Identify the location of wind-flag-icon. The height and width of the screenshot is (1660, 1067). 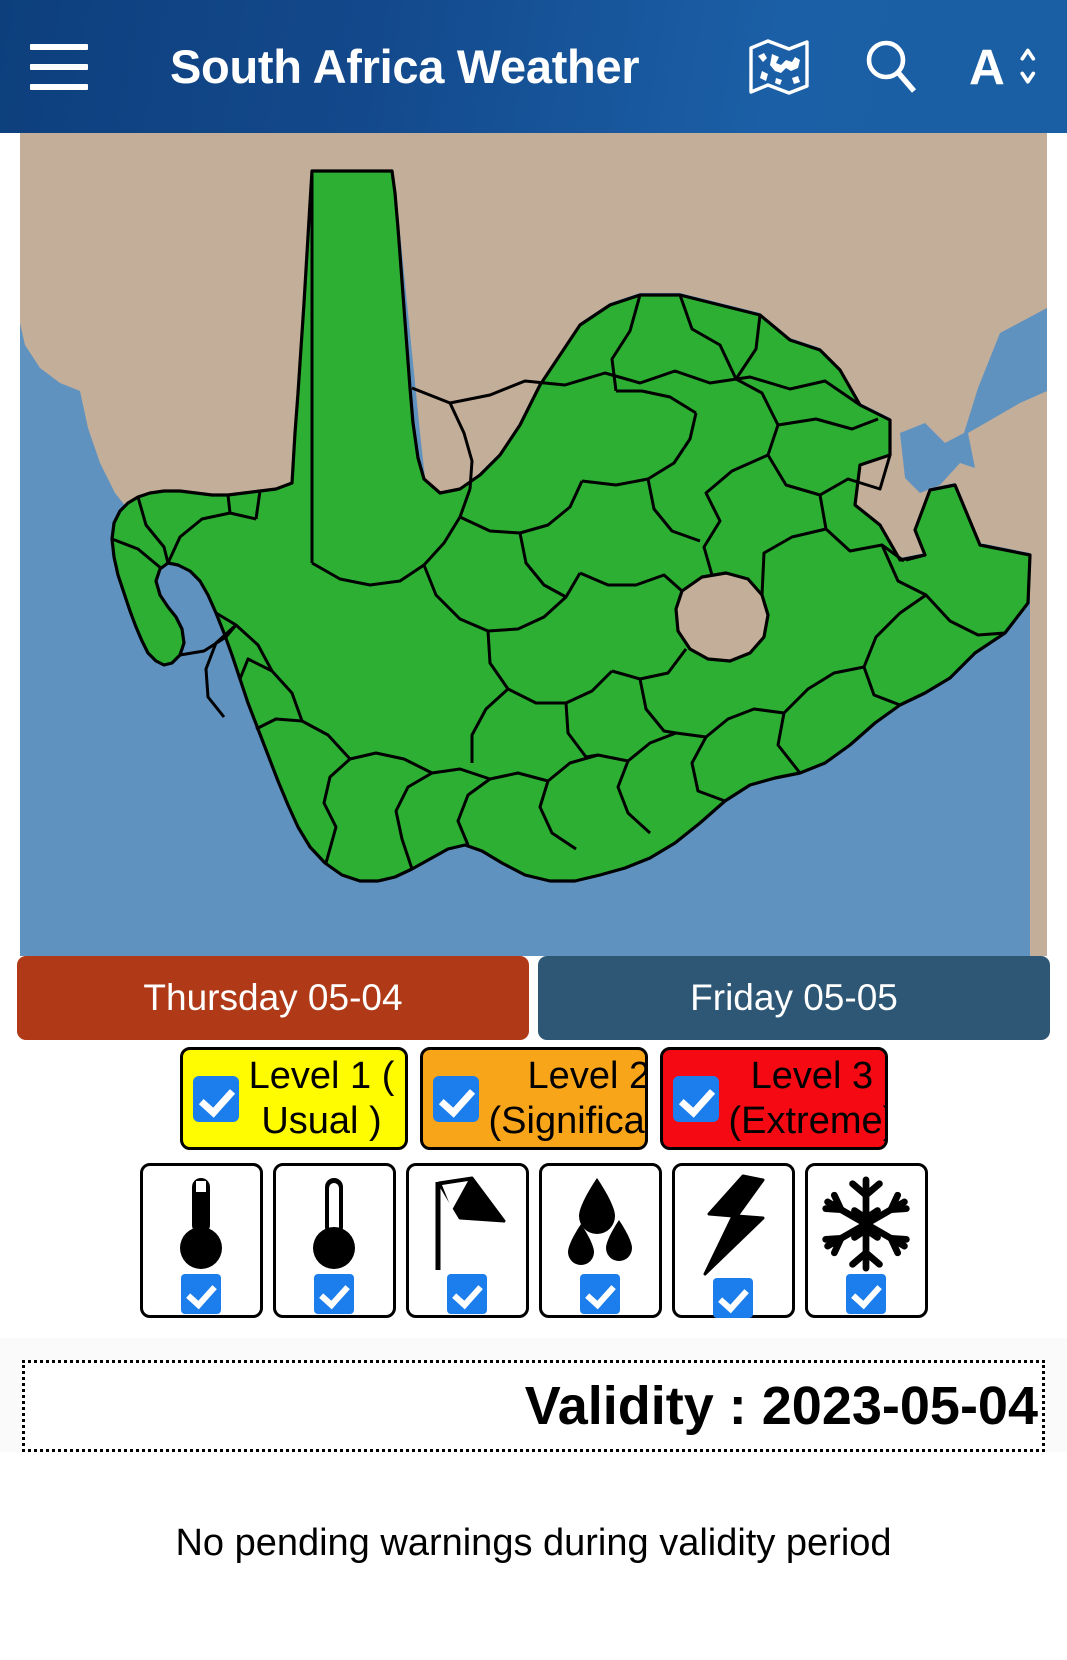
(467, 1224).